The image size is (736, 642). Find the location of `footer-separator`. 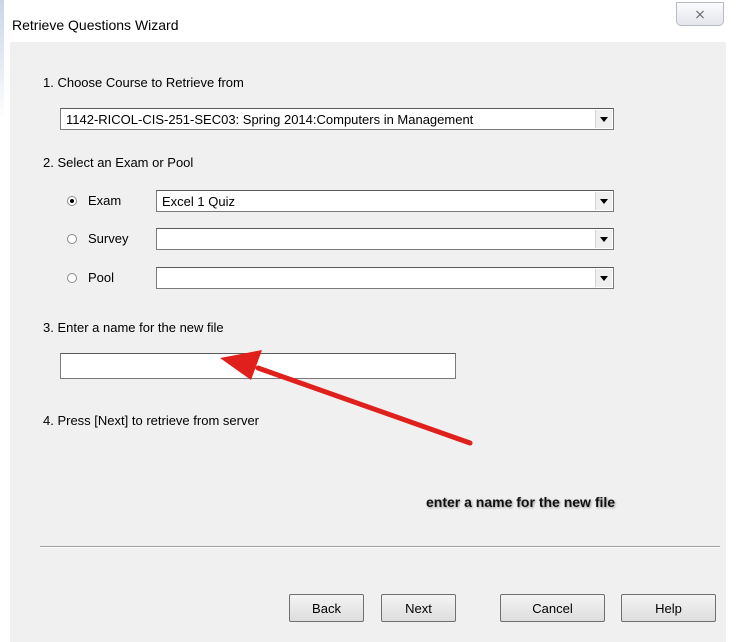

footer-separator is located at coordinates (380, 547).